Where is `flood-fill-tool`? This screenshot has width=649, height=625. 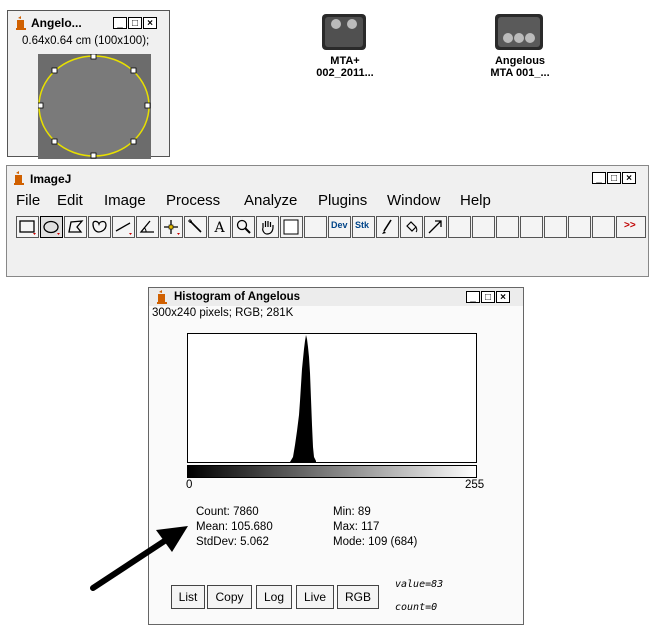
flood-fill-tool is located at coordinates (411, 227).